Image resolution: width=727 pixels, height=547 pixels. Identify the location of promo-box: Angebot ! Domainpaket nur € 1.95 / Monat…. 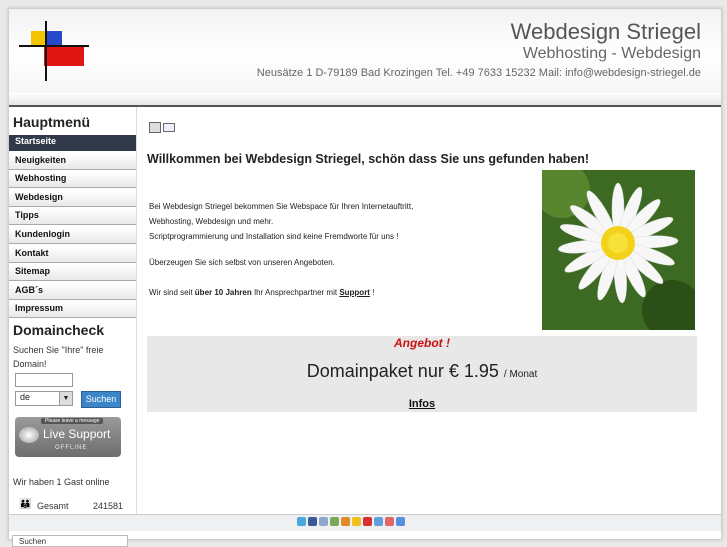
(422, 374).